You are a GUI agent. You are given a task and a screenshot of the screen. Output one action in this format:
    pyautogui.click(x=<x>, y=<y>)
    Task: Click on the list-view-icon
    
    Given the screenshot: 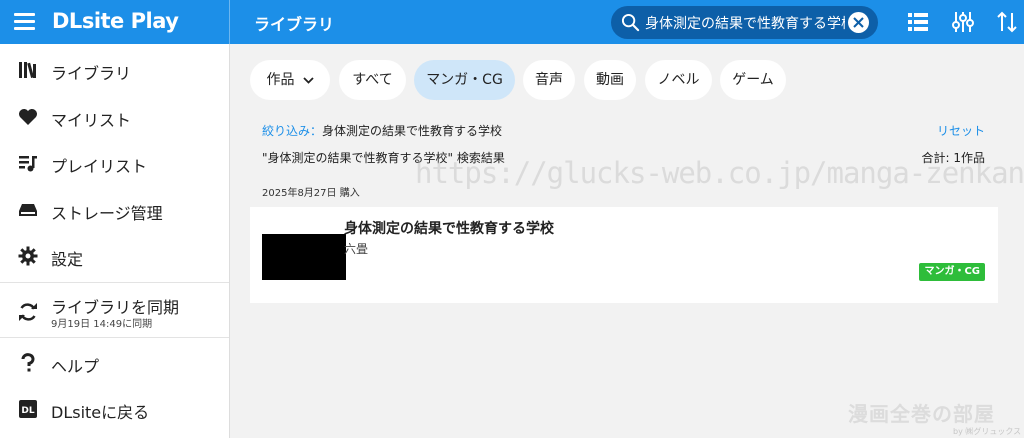 What is the action you would take?
    pyautogui.click(x=918, y=22)
    